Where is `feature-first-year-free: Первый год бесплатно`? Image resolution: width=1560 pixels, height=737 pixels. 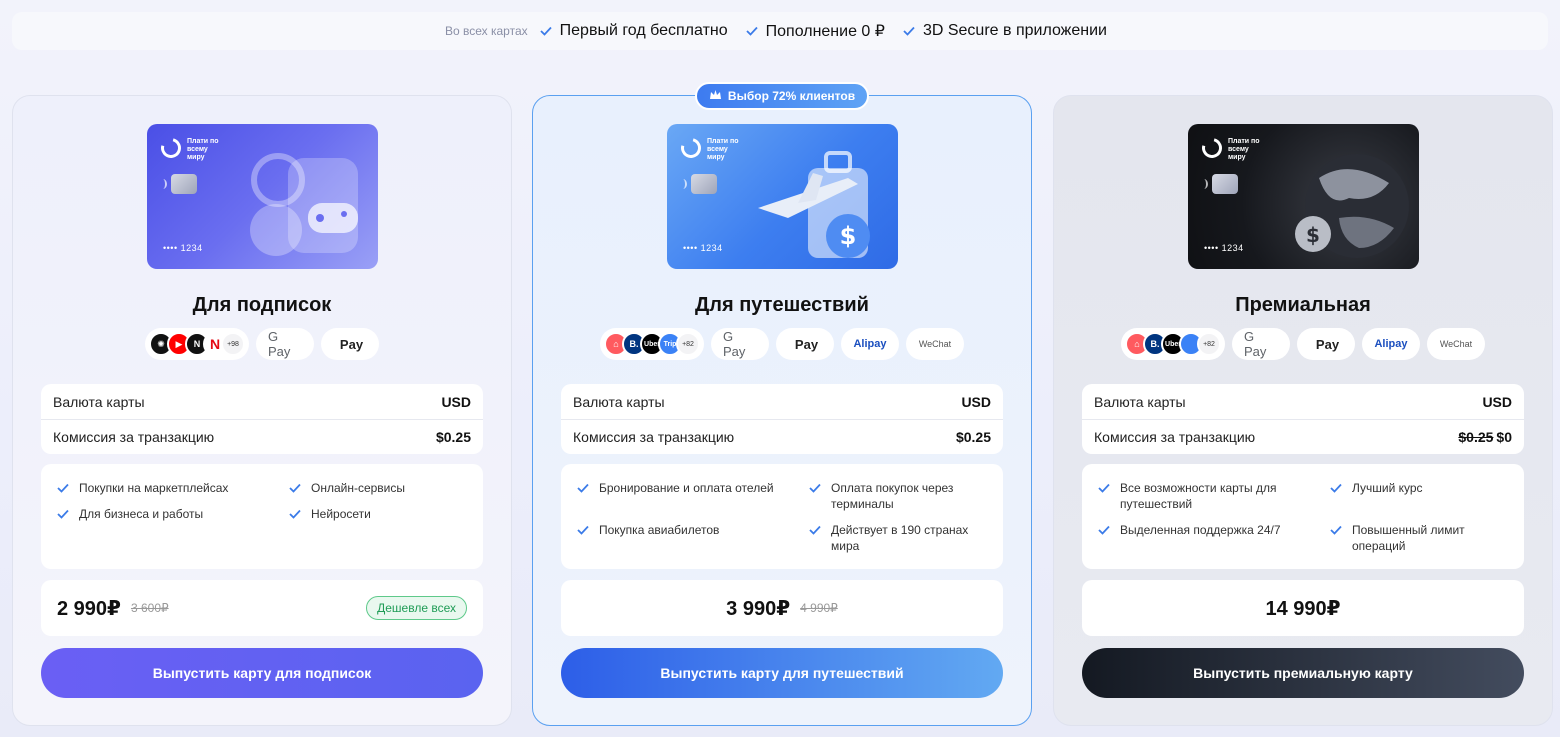 feature-first-year-free: Первый год бесплатно is located at coordinates (634, 31).